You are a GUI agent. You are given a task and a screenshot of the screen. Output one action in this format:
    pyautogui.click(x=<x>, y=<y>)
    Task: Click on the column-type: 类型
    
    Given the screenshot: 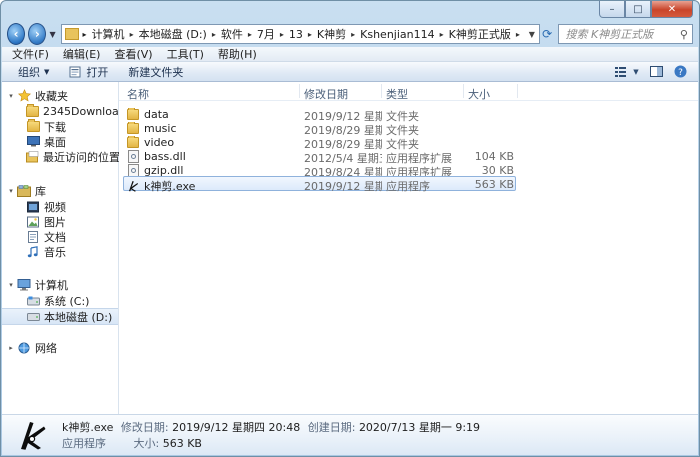 What is the action you would take?
    pyautogui.click(x=397, y=94)
    